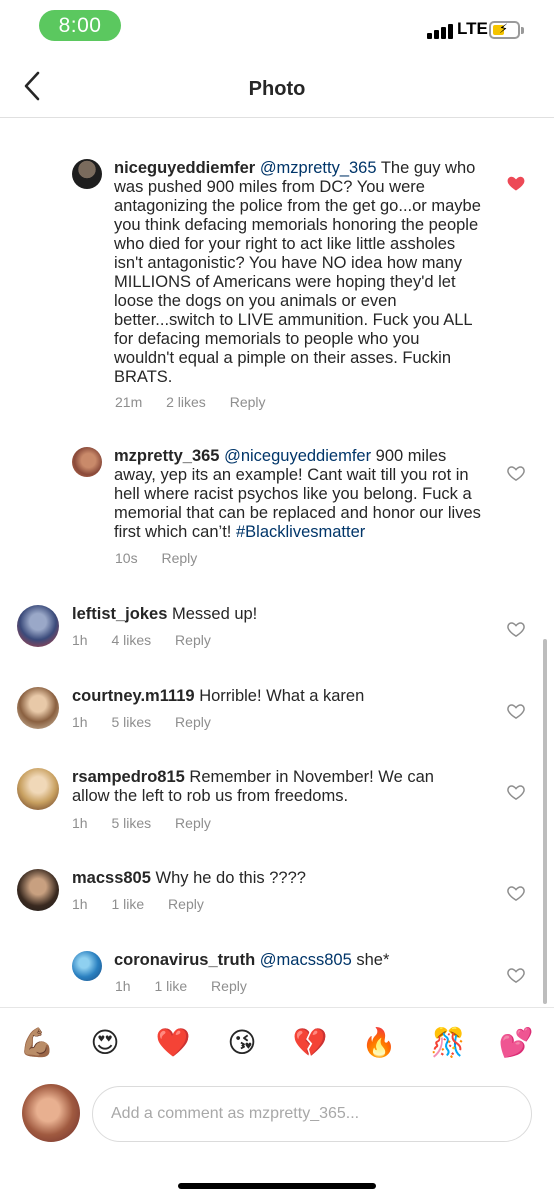 The height and width of the screenshot is (1200, 554). What do you see at coordinates (230, 878) in the screenshot?
I see `comment-body: Why he do this ????` at bounding box center [230, 878].